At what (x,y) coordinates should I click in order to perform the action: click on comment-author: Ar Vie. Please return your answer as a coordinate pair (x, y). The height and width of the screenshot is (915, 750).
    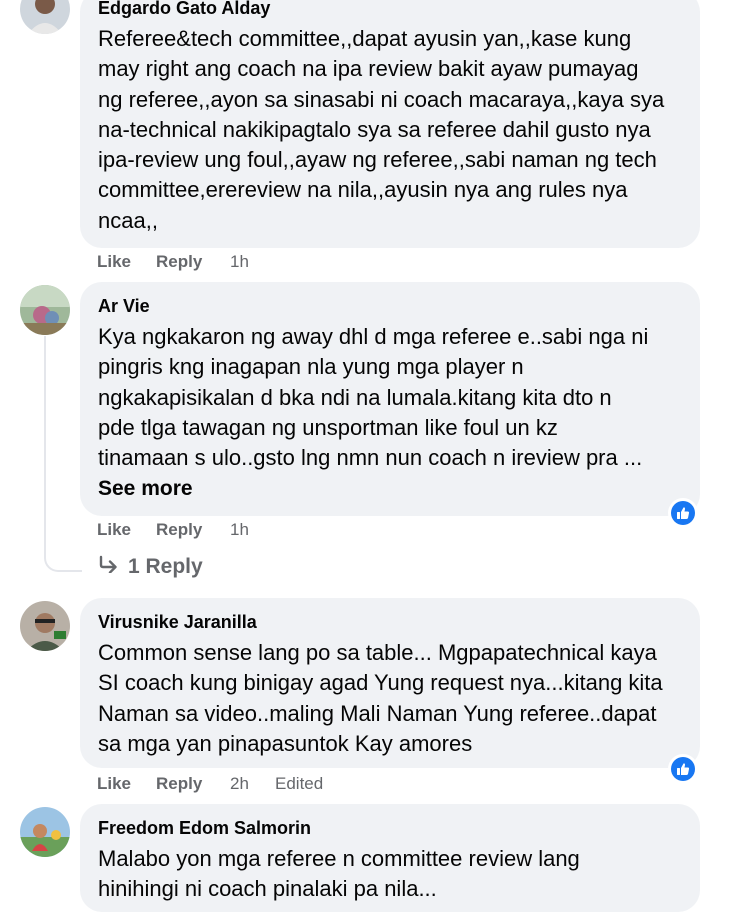
    Looking at the image, I should click on (124, 306).